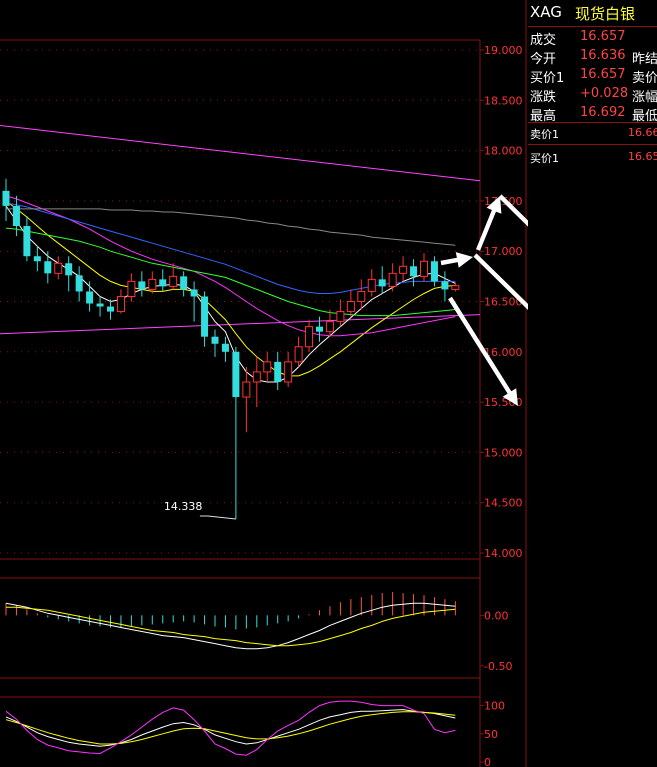 Image resolution: width=657 pixels, height=767 pixels. I want to click on quote-row-bid: 买价1 16.657 卖价, so click(592, 75).